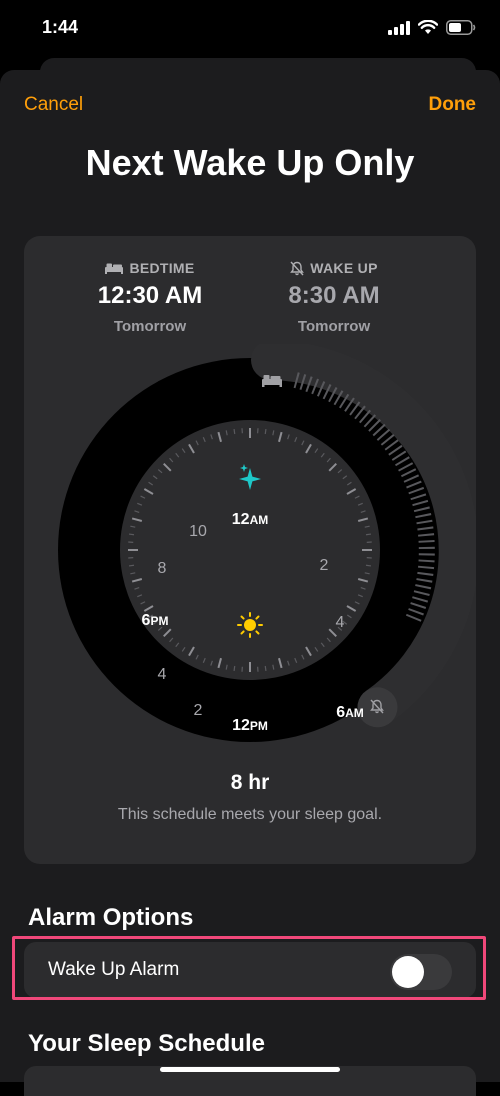 This screenshot has height=1096, width=500. What do you see at coordinates (114, 268) in the screenshot?
I see `bed-icon` at bounding box center [114, 268].